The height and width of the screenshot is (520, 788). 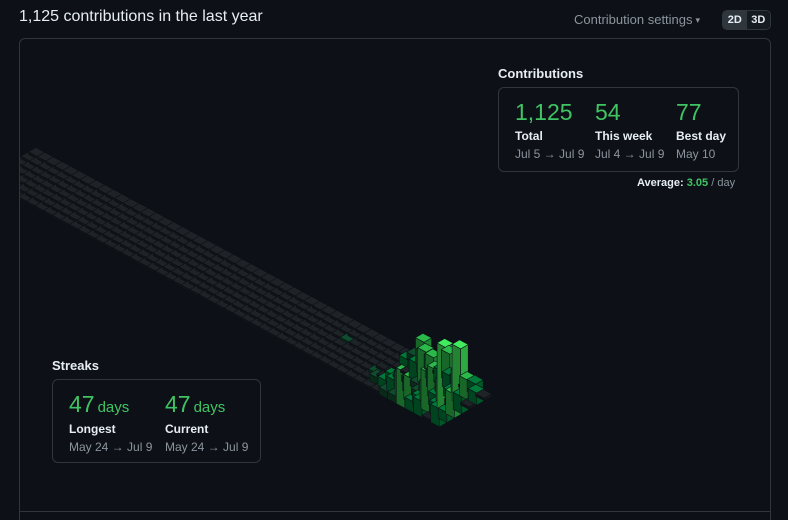 What do you see at coordinates (141, 16) in the screenshot?
I see `contributions-heading: 1,125 contributions in the last year` at bounding box center [141, 16].